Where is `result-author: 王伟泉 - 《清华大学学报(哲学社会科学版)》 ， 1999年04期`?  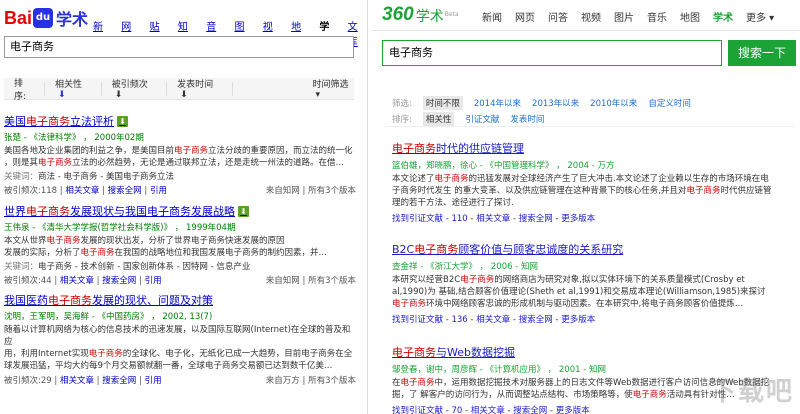 result-author: 王伟泉 - 《清华大学学报(哲学社会科学版)》 ， 1999年04期 is located at coordinates (120, 228).